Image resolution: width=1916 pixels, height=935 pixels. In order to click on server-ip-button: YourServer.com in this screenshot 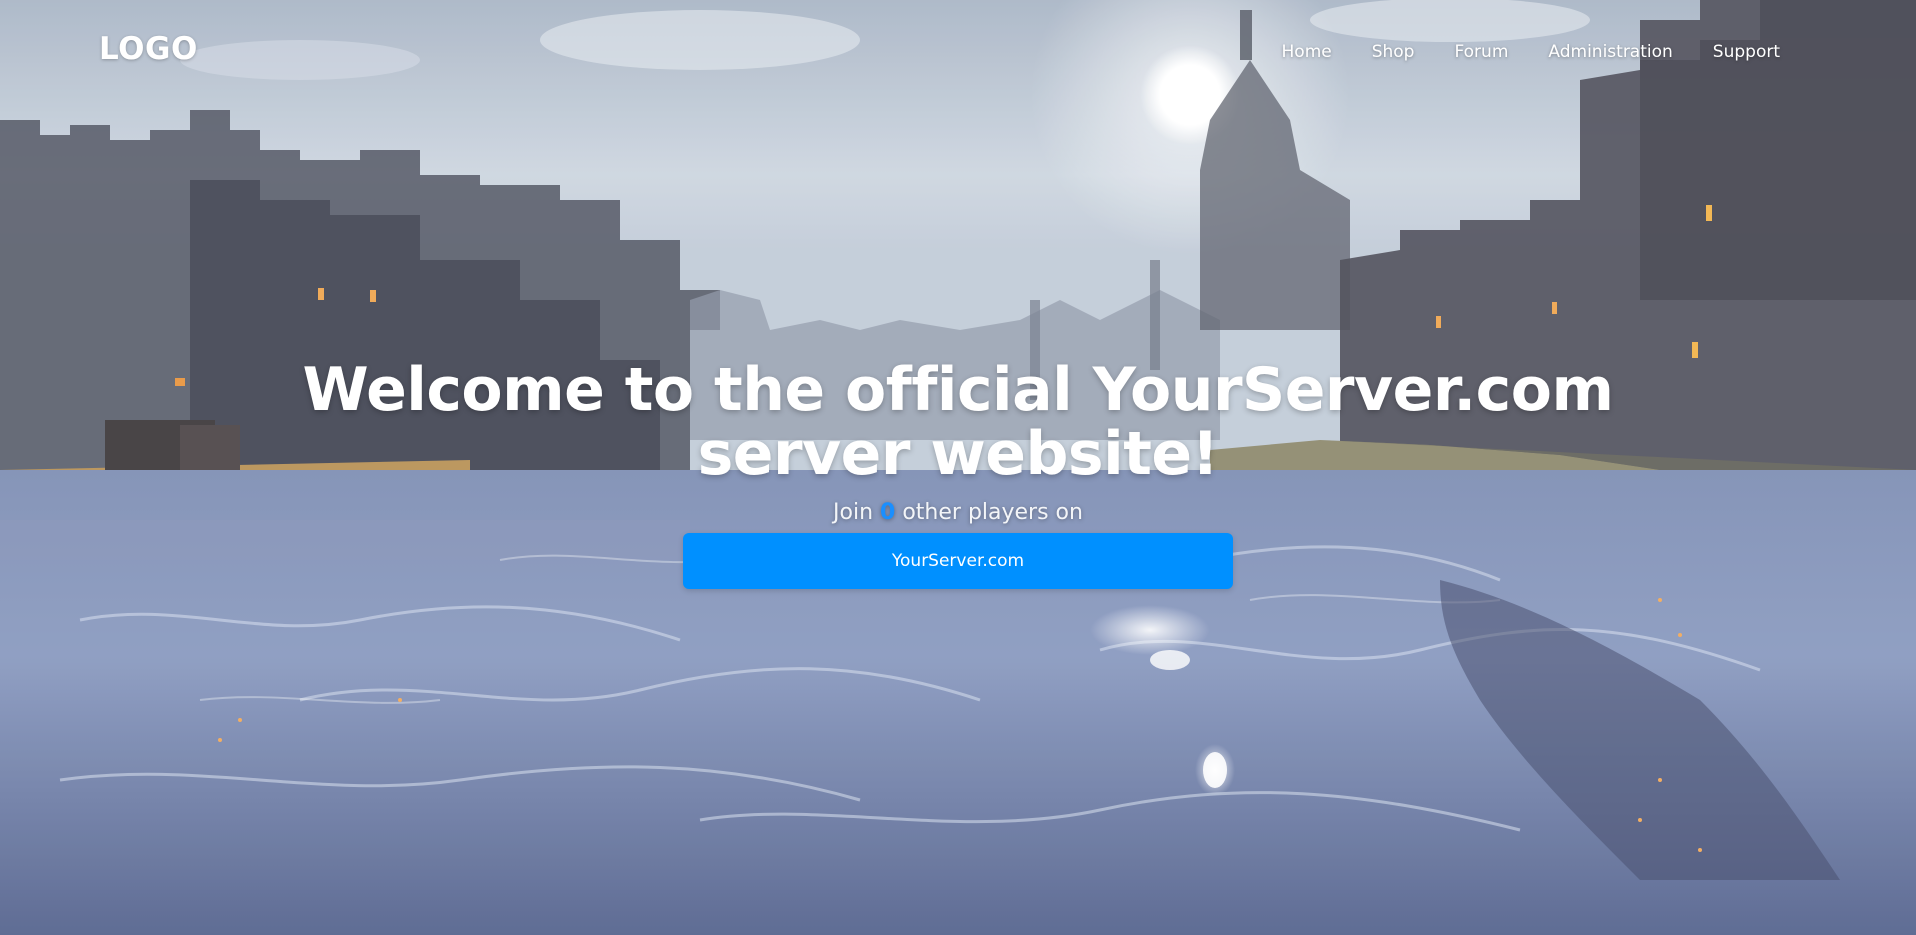, I will do `click(958, 561)`.